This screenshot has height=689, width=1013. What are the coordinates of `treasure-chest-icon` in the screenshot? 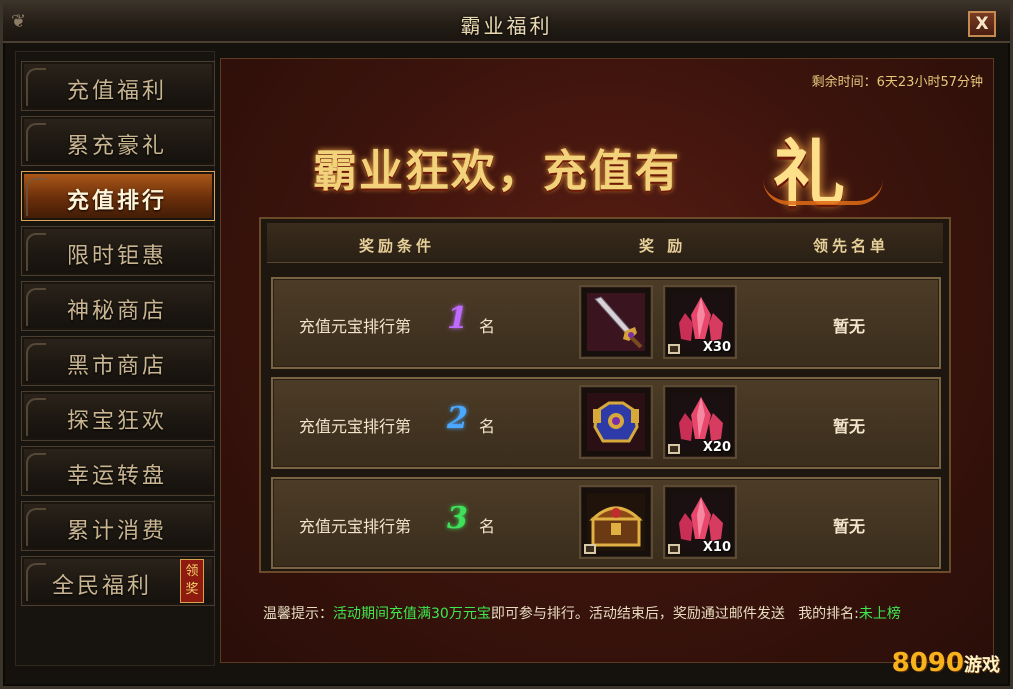 It's located at (616, 522).